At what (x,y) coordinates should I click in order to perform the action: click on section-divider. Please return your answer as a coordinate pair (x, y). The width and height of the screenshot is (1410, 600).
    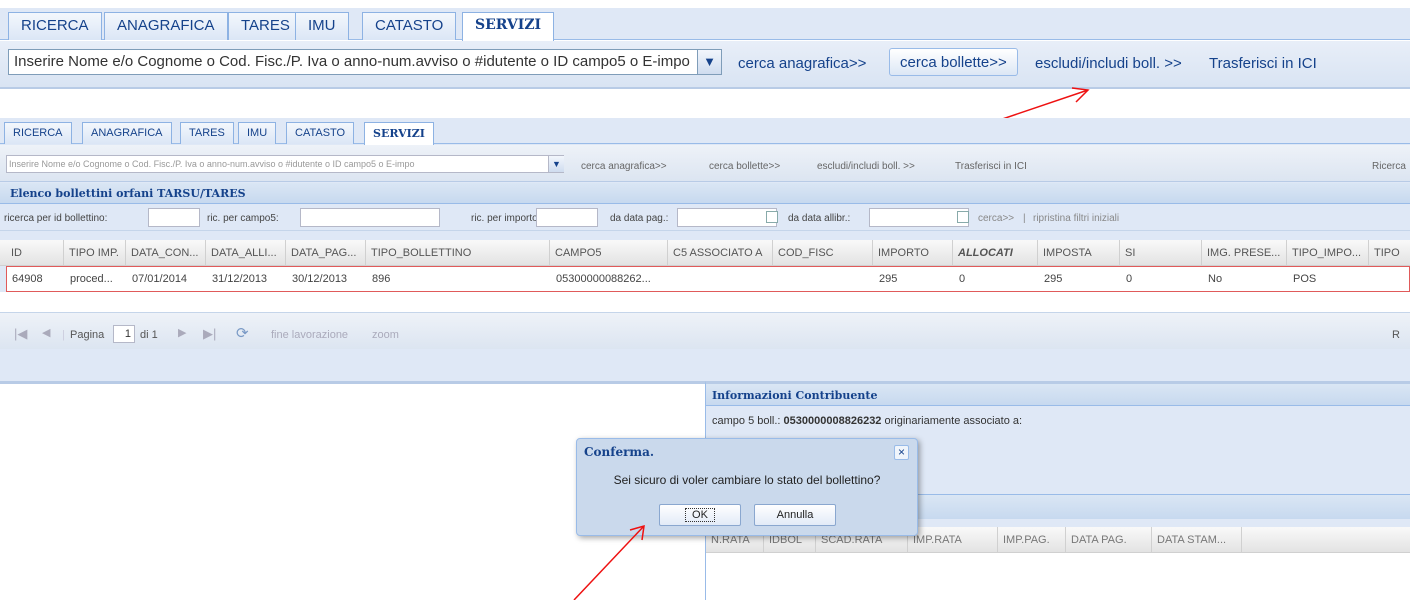
    Looking at the image, I should click on (705, 365).